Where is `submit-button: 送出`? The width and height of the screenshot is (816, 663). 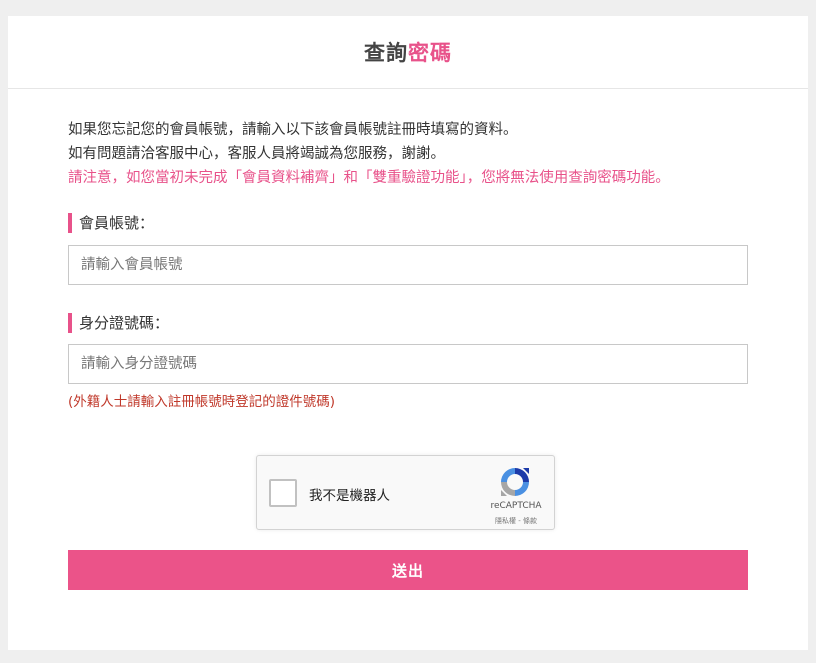 submit-button: 送出 is located at coordinates (408, 570).